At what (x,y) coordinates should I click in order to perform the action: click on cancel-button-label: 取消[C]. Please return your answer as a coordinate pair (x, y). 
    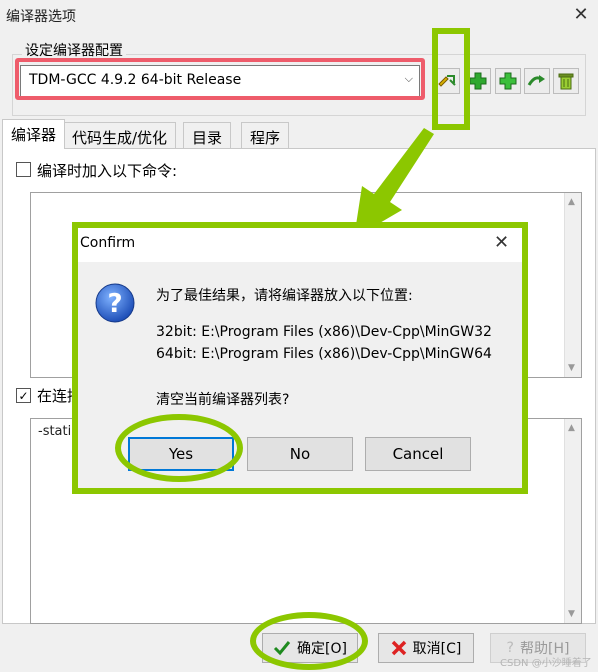
    Looking at the image, I should click on (437, 649).